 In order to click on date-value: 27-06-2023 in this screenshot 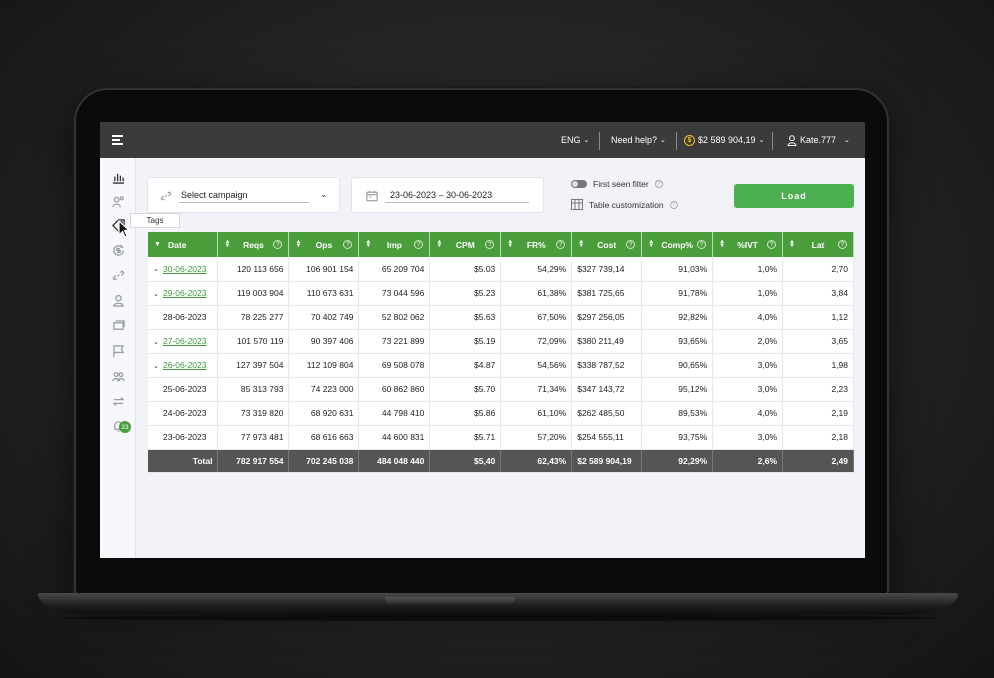, I will do `click(184, 341)`.